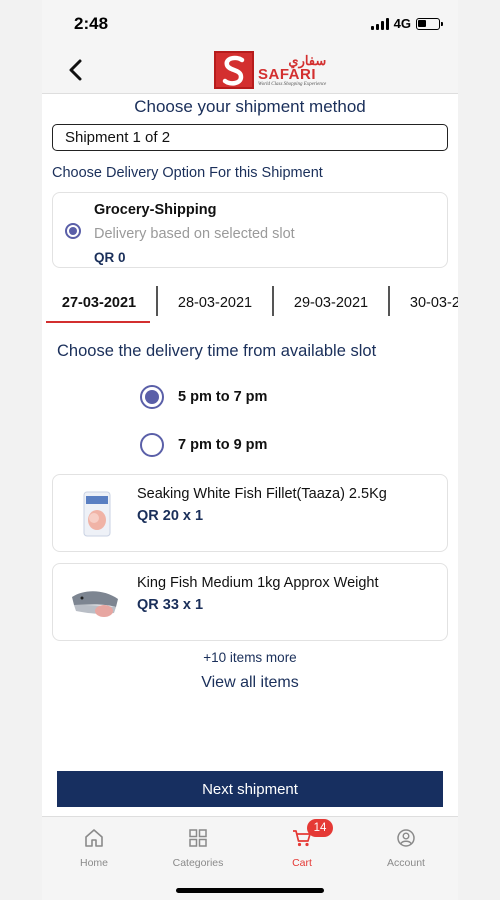 This screenshot has width=500, height=900. Describe the element at coordinates (94, 838) in the screenshot. I see `home-icon` at that location.